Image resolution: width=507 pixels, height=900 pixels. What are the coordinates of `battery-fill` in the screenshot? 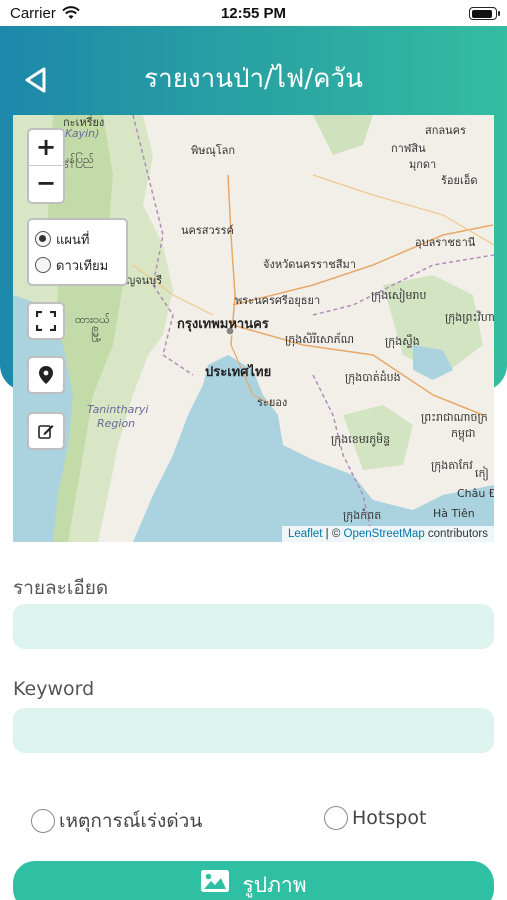 It's located at (481, 13).